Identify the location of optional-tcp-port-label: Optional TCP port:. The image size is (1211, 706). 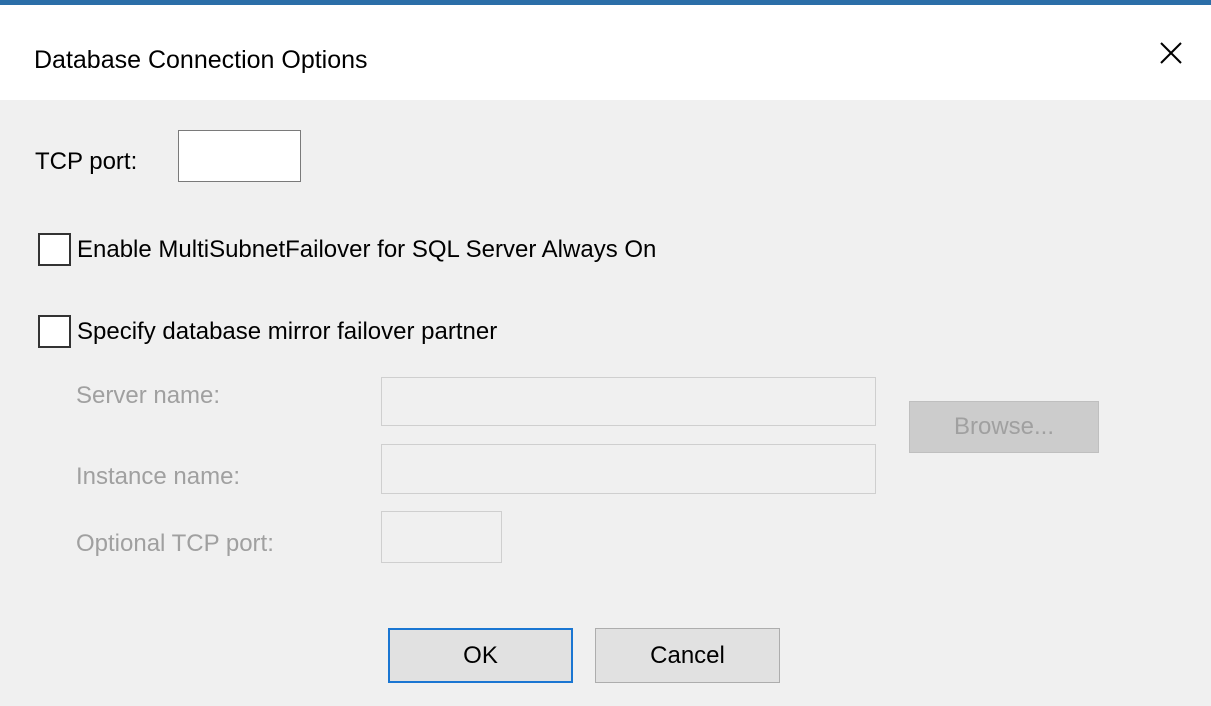
(175, 543).